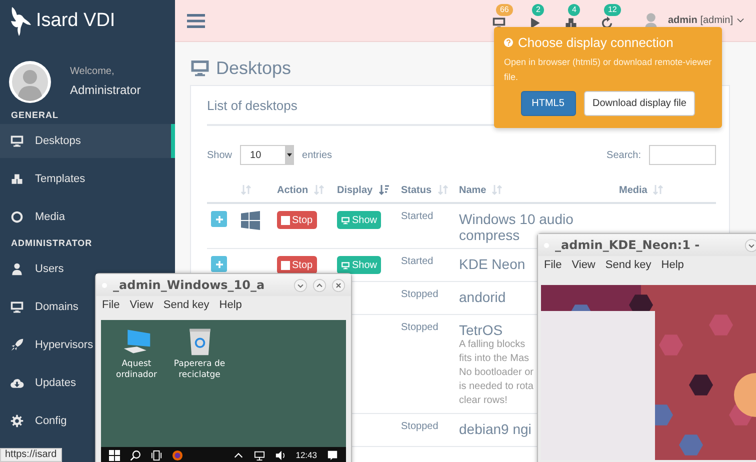 This screenshot has width=756, height=462. I want to click on desktop-name: TetrOS, so click(481, 330).